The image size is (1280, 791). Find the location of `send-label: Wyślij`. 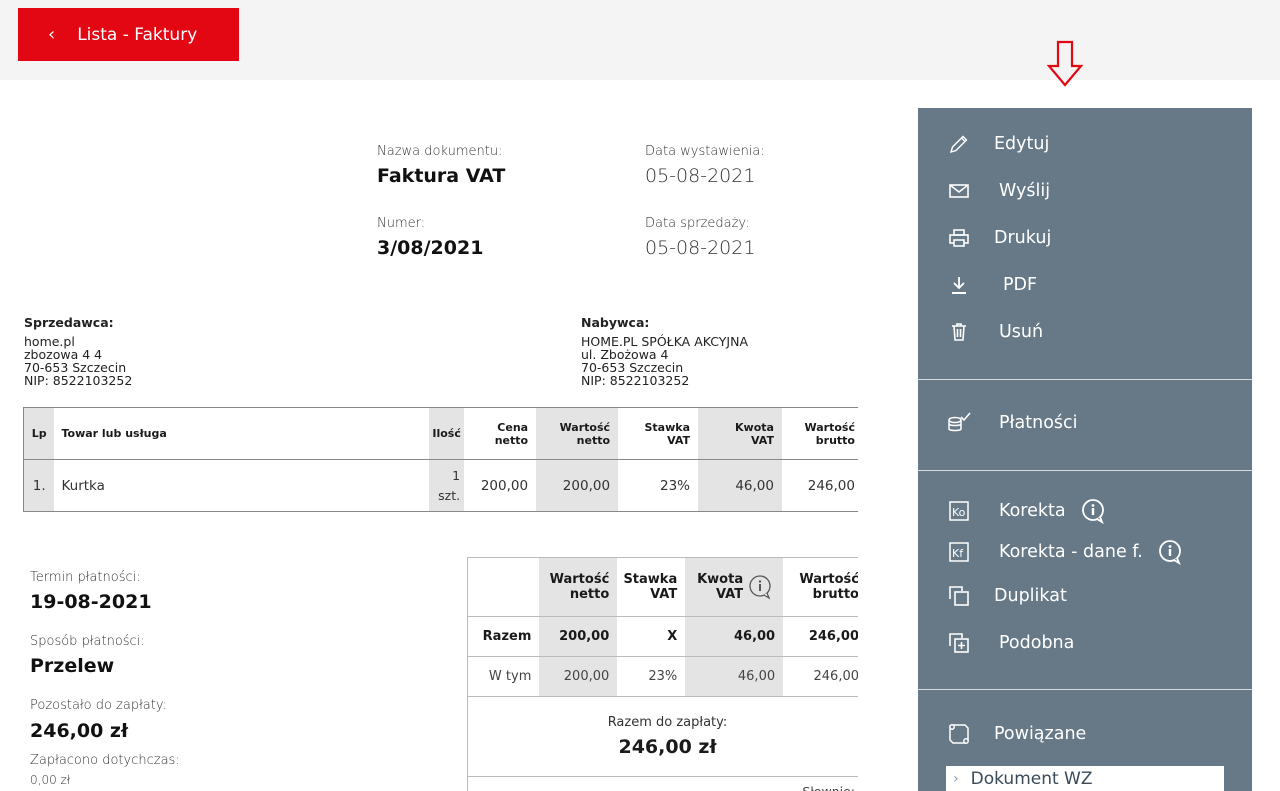

send-label: Wyślij is located at coordinates (1025, 191).